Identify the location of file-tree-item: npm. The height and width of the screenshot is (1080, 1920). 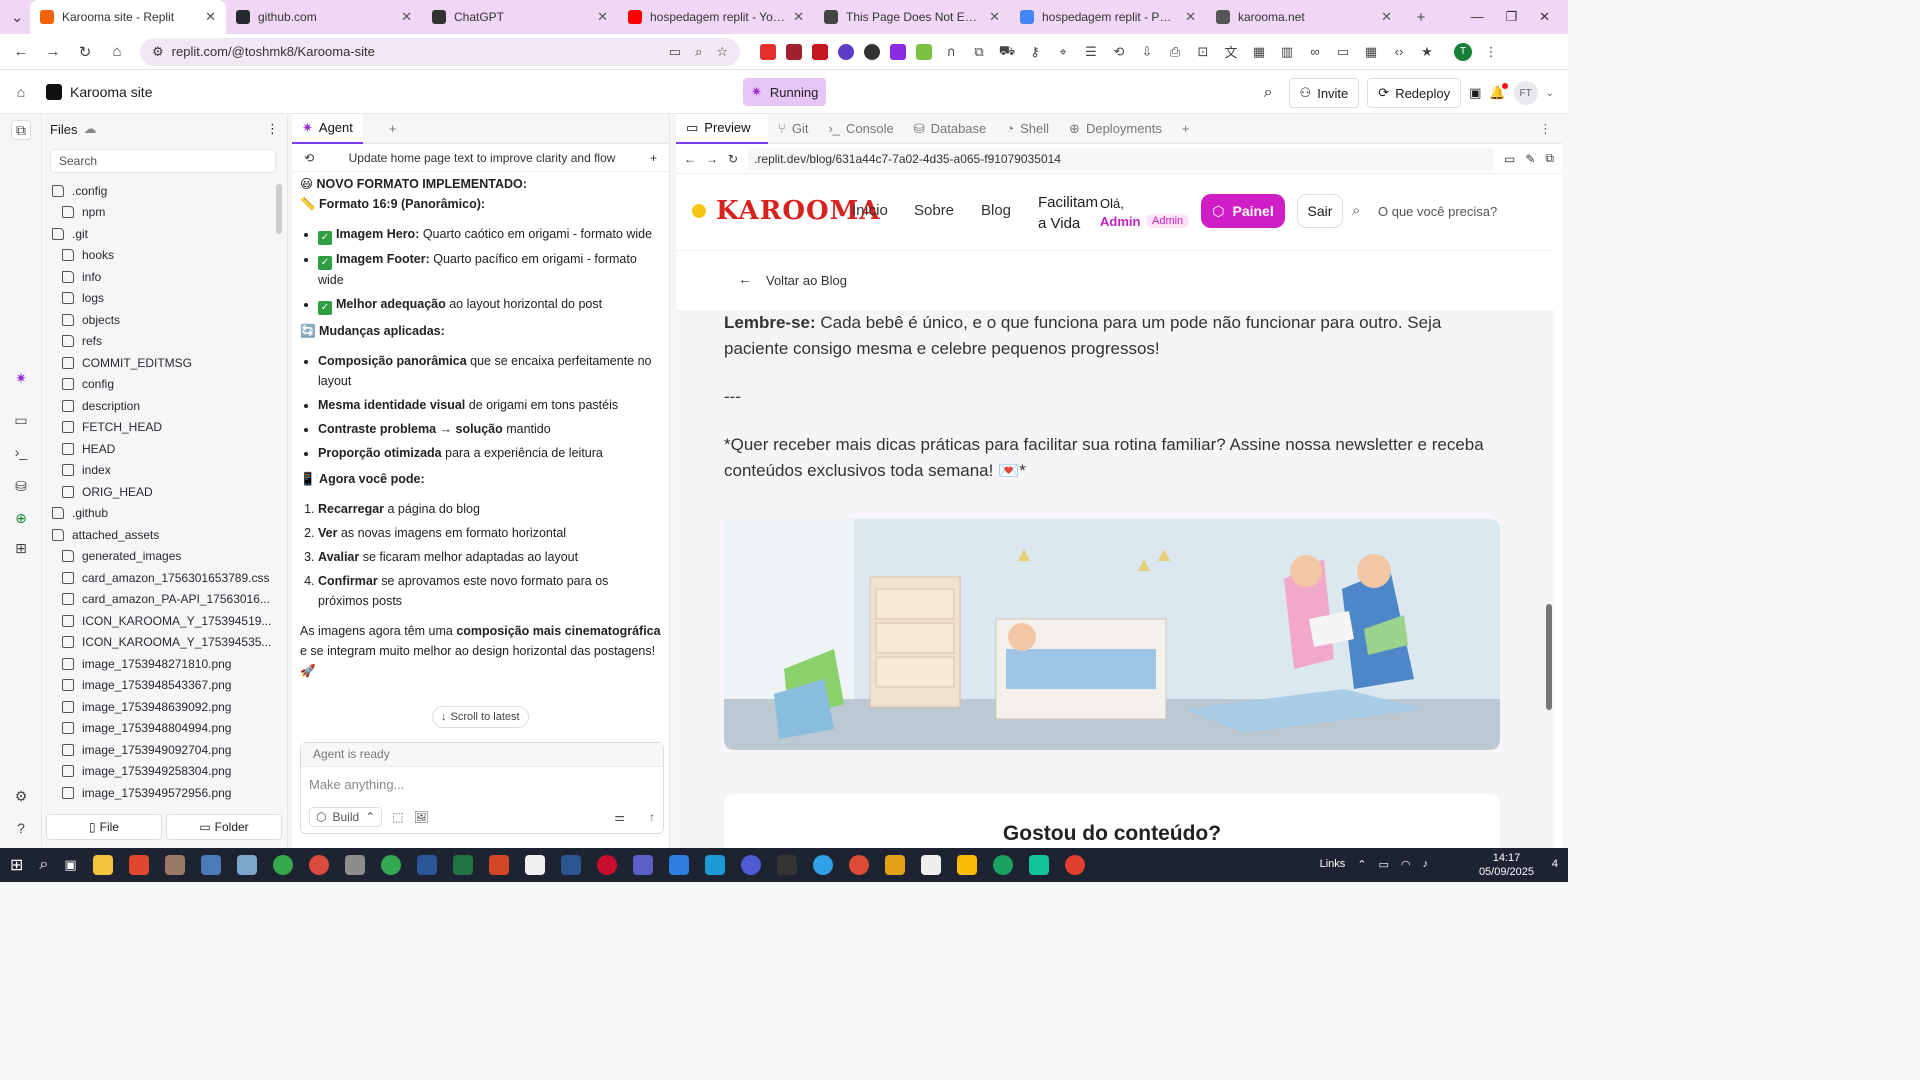
(165, 213).